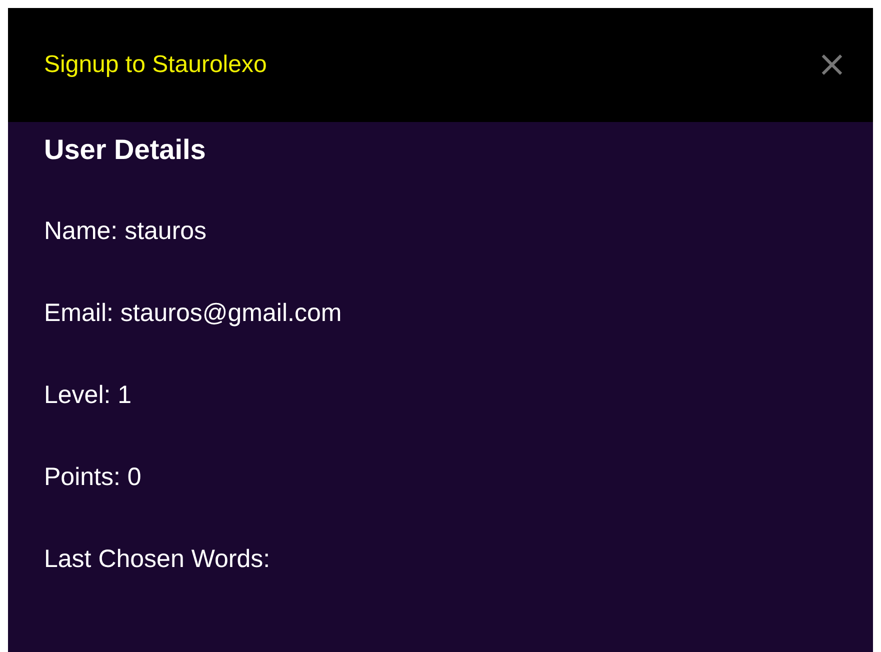 This screenshot has width=881, height=652. Describe the element at coordinates (193, 313) in the screenshot. I see `detail-text: Email: stauros@gmail.com` at that location.